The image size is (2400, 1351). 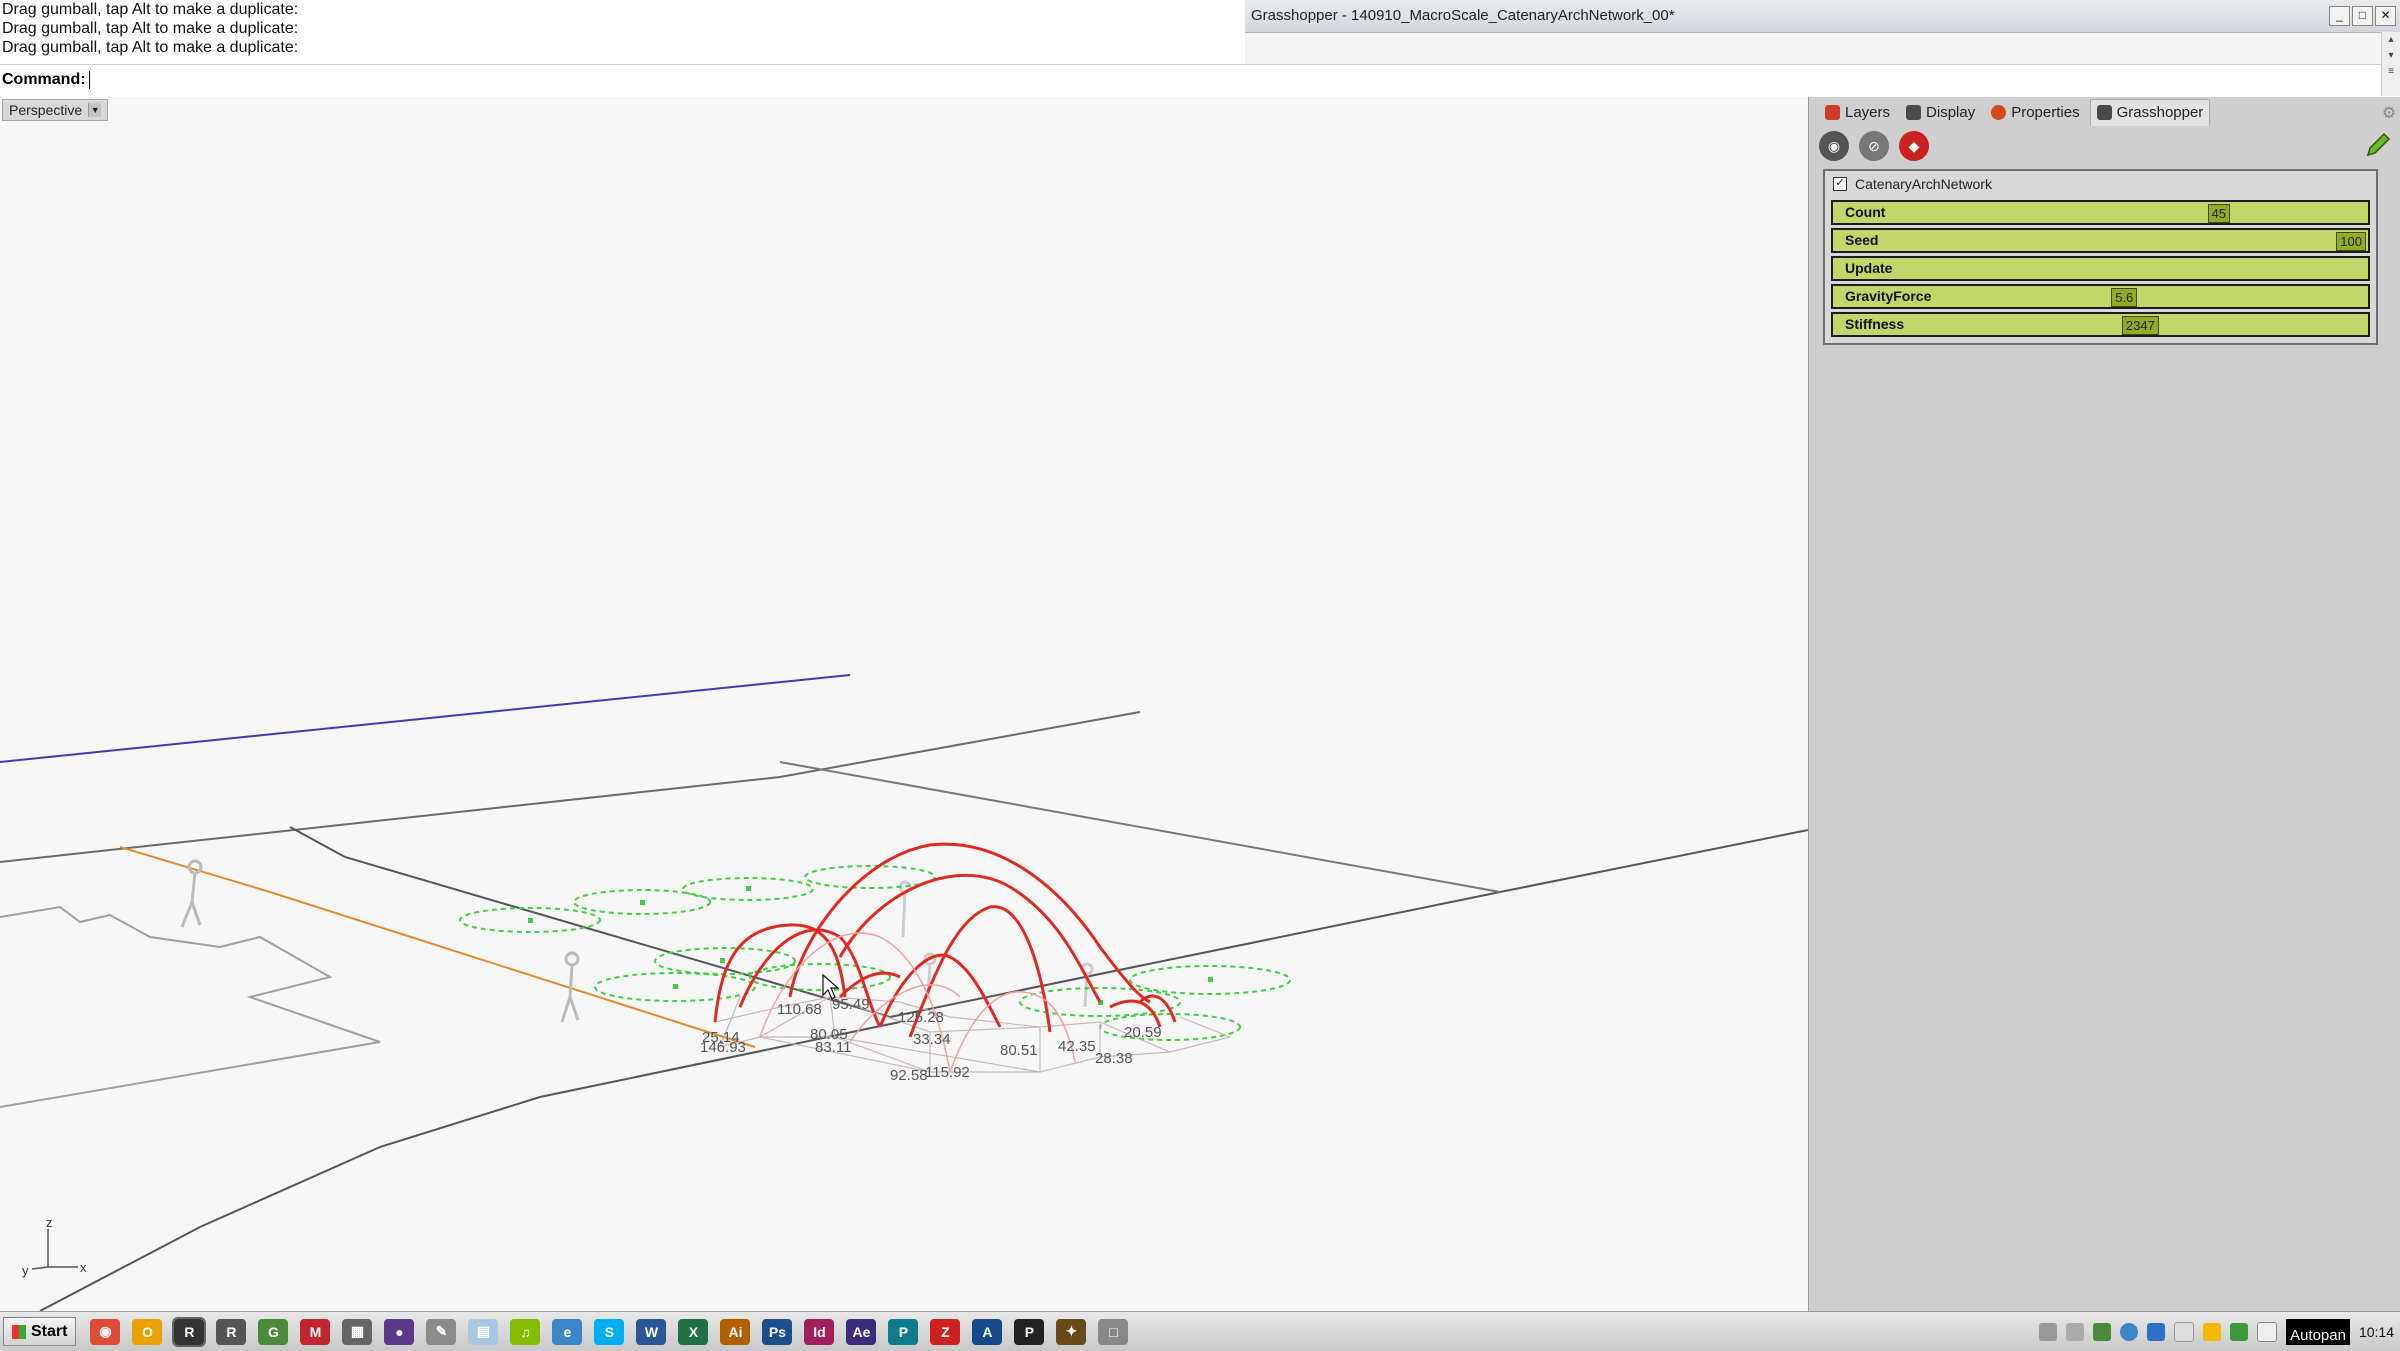 I want to click on minimize-button: _, so click(x=2339, y=16).